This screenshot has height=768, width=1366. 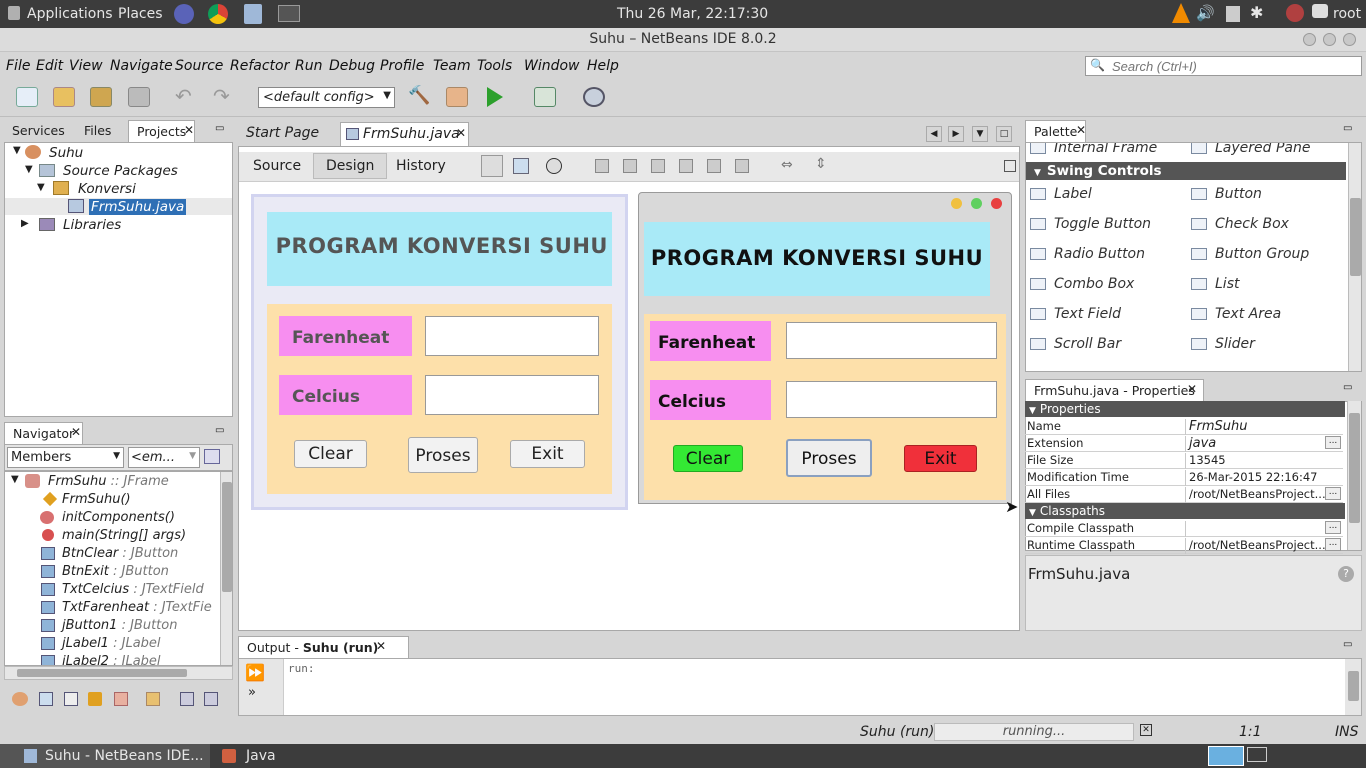 I want to click on subtab-source: Source, so click(x=277, y=166).